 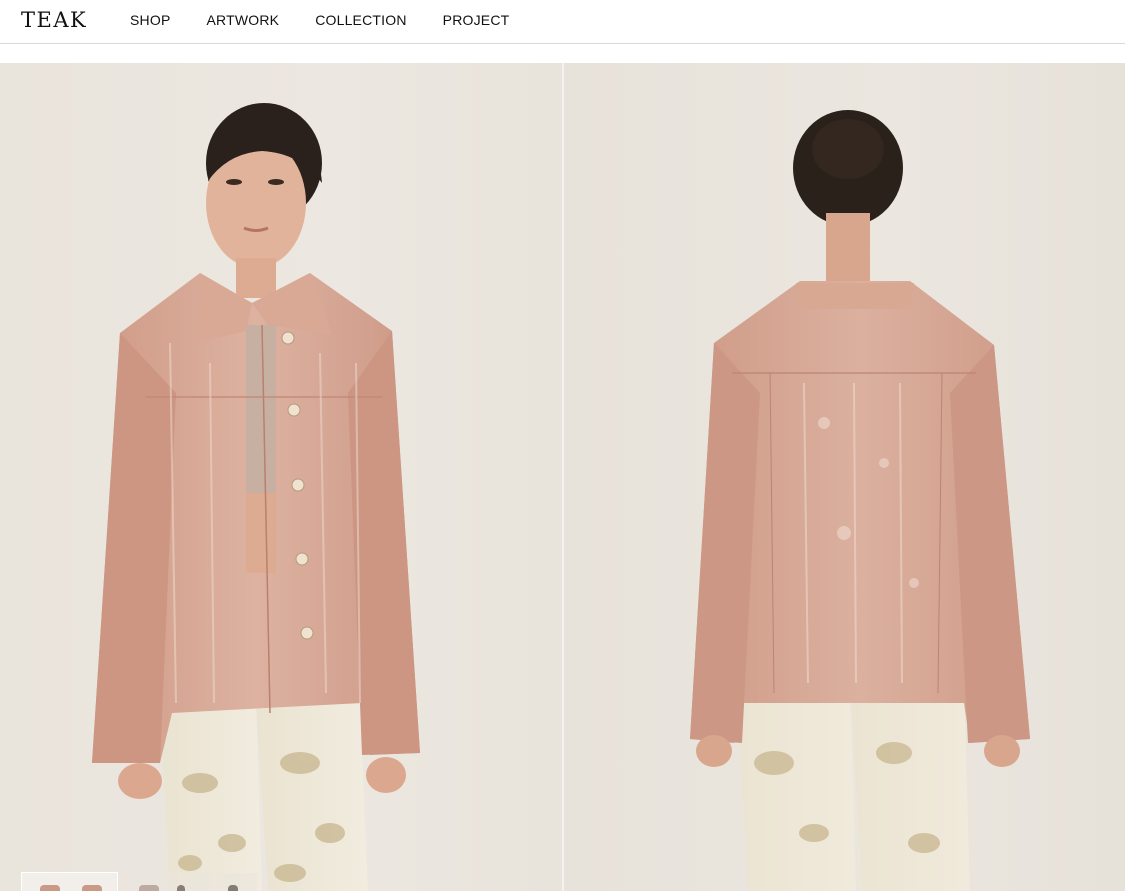 I want to click on nav-item-shop: SHOP, so click(x=150, y=20).